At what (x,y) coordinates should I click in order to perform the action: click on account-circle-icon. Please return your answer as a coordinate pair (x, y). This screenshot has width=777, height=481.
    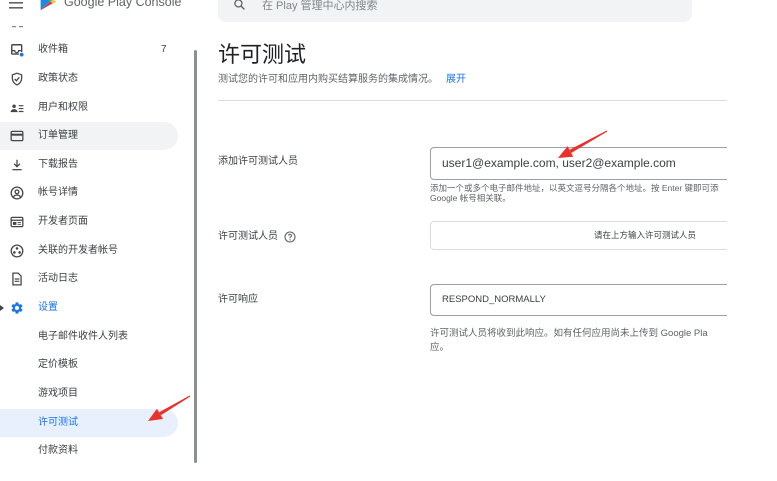
    Looking at the image, I should click on (17, 193).